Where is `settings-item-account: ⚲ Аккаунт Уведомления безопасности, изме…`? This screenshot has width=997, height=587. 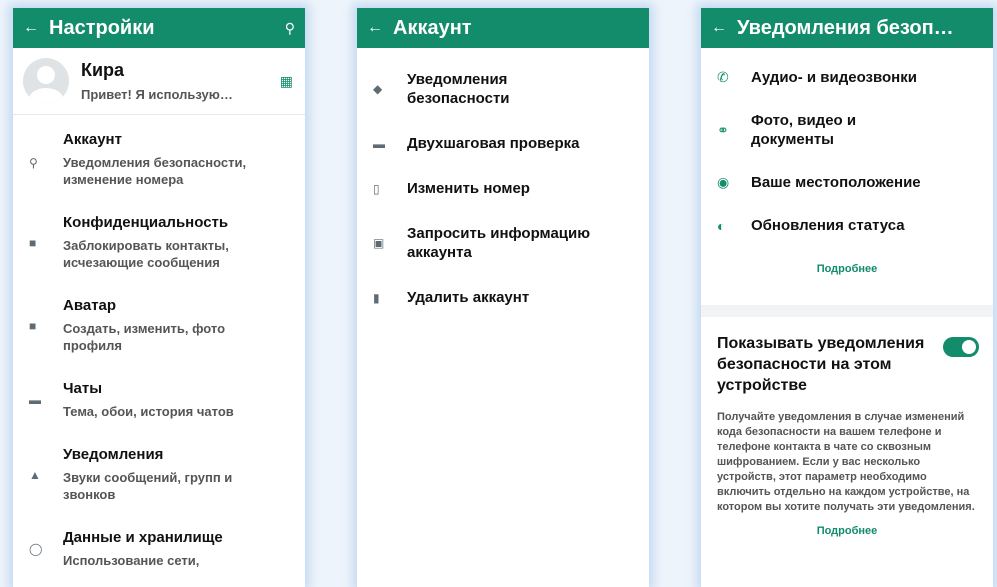
settings-item-account: ⚲ Аккаунт Уведомления безопасности, изме… is located at coordinates (159, 159).